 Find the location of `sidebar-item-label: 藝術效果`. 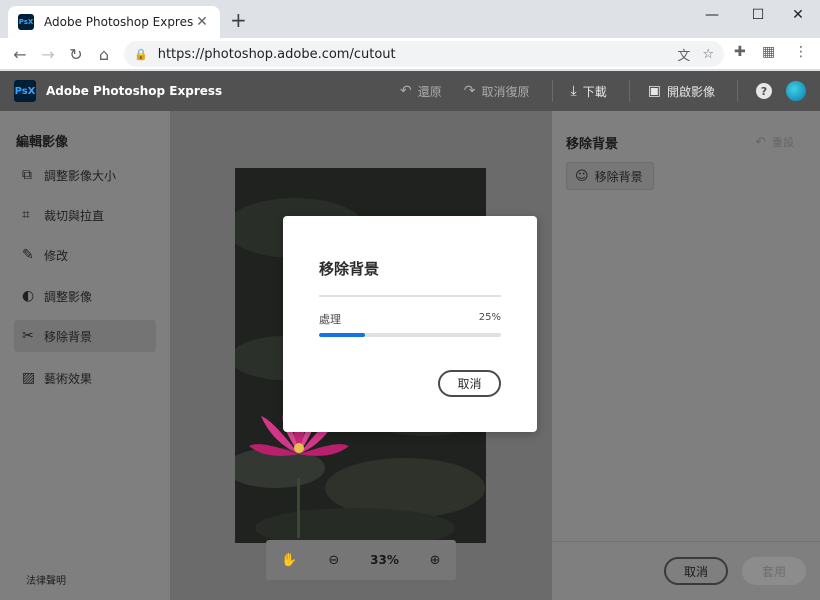

sidebar-item-label: 藝術效果 is located at coordinates (68, 378).